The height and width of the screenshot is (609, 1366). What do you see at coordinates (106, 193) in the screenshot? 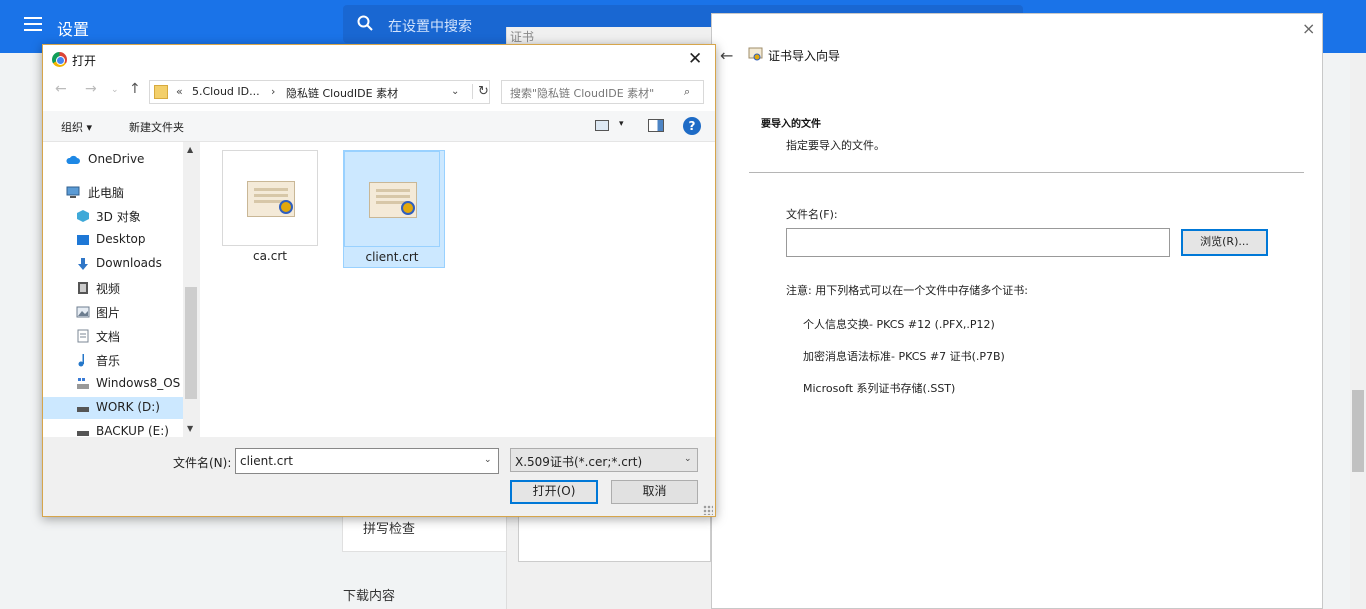
I see `nav-item-label: 此电脑` at bounding box center [106, 193].